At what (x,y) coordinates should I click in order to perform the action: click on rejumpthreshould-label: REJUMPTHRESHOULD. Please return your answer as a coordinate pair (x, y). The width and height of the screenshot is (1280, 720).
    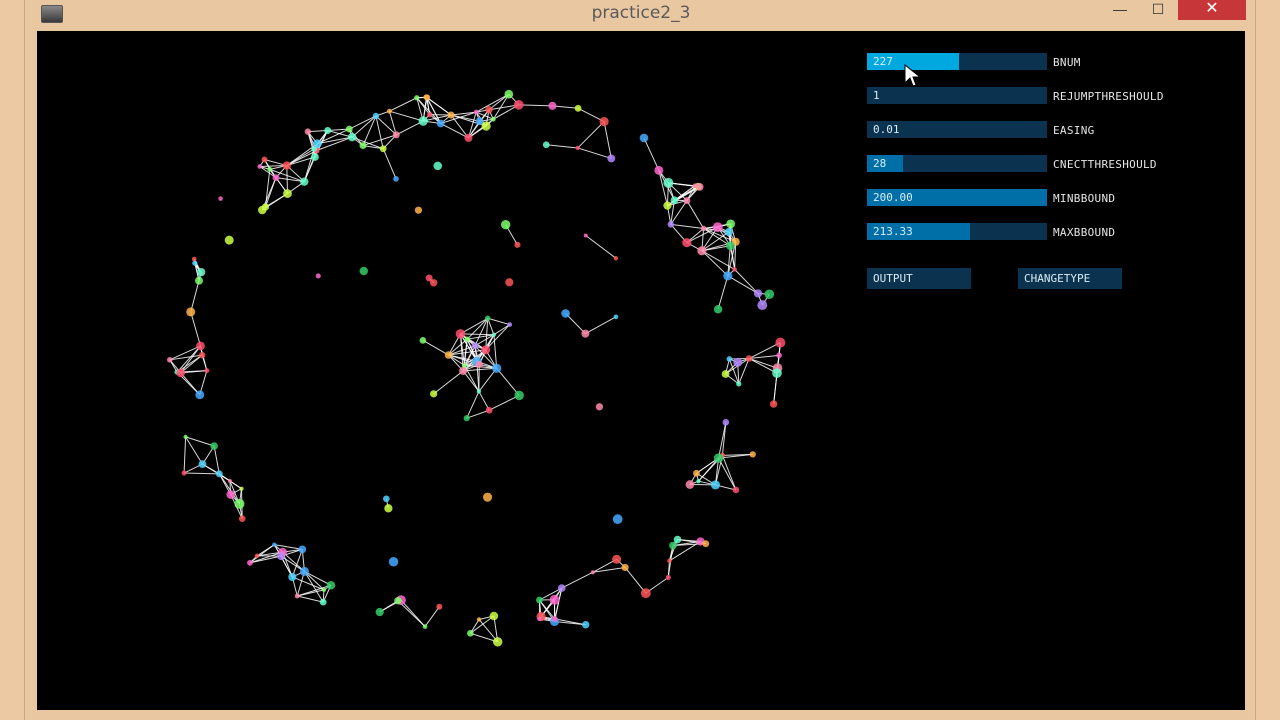
    Looking at the image, I should click on (1108, 96).